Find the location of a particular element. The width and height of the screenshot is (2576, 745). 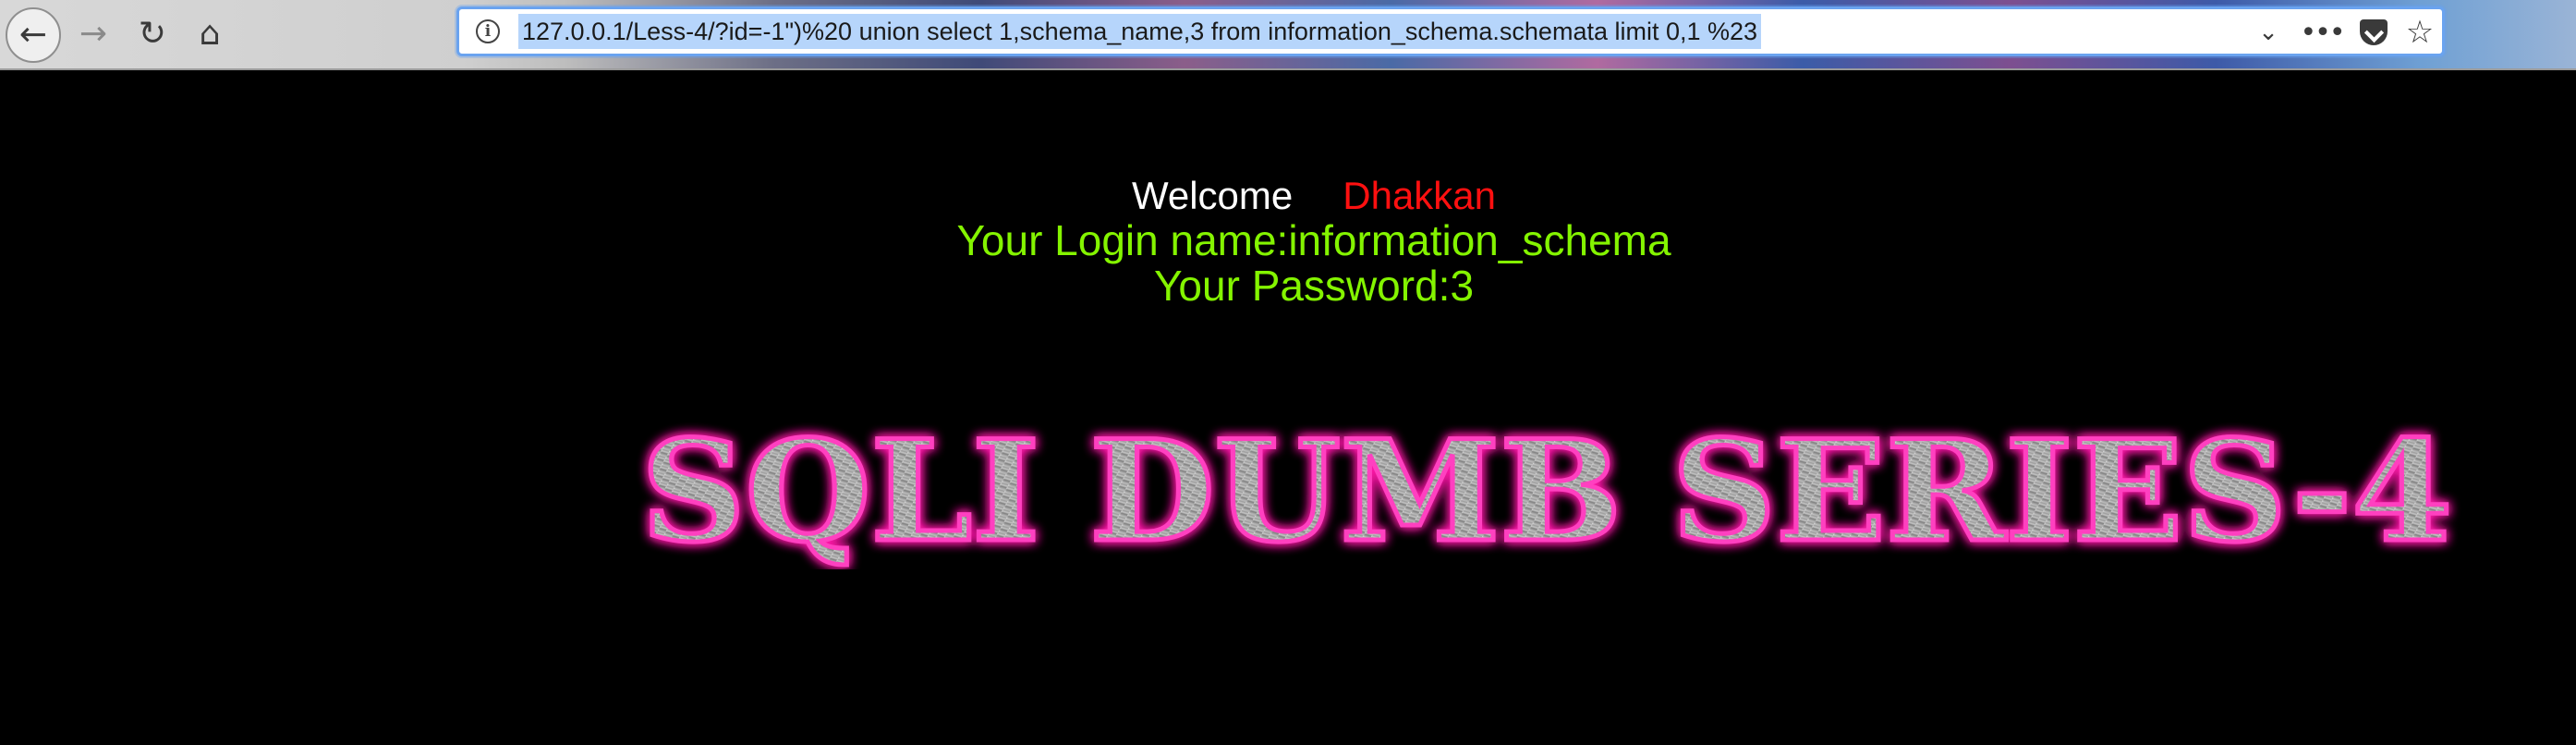

home-button: ⌂ is located at coordinates (210, 34).